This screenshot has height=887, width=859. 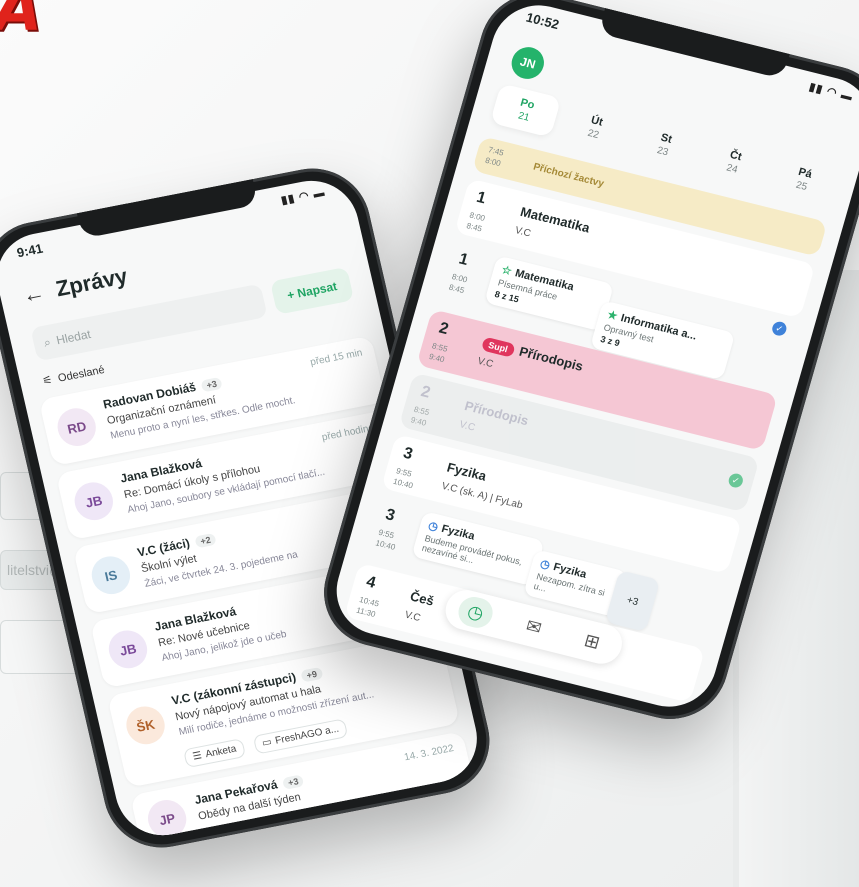 I want to click on poll-chip-label: Anketa, so click(x=221, y=752).